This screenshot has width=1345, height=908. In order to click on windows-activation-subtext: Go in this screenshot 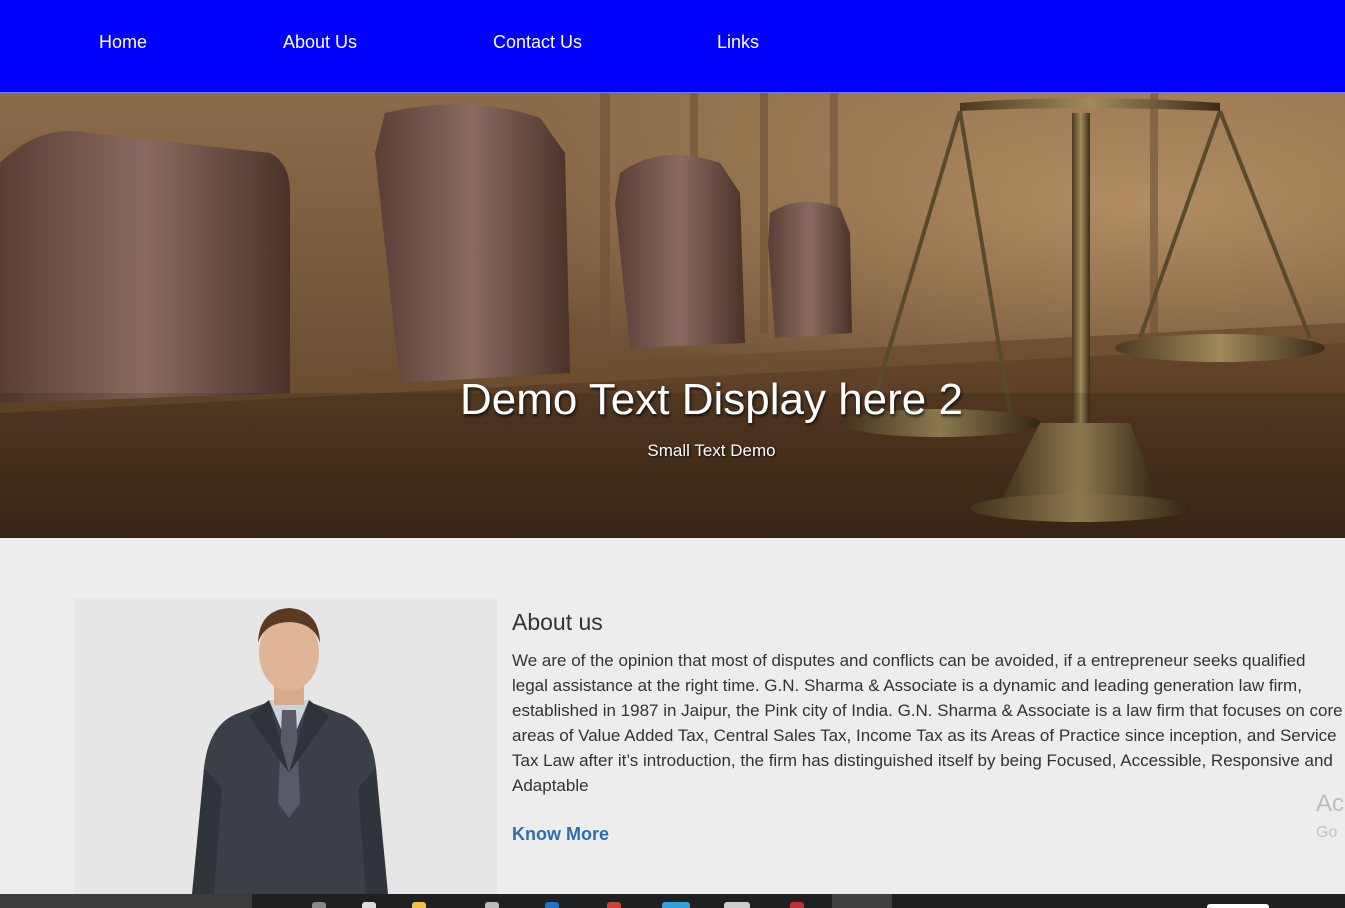, I will do `click(1327, 832)`.